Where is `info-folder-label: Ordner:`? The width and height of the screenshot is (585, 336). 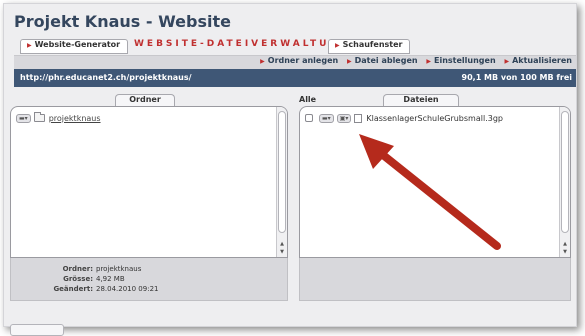
info-folder-label: Ordner: is located at coordinates (77, 269).